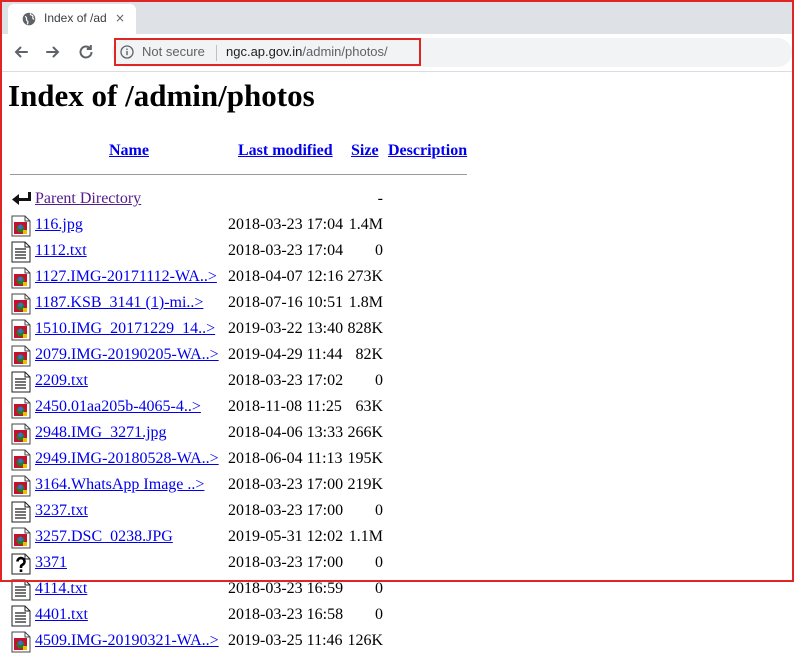 Image resolution: width=794 pixels, height=658 pixels. I want to click on file-link: 1112.txt, so click(61, 251).